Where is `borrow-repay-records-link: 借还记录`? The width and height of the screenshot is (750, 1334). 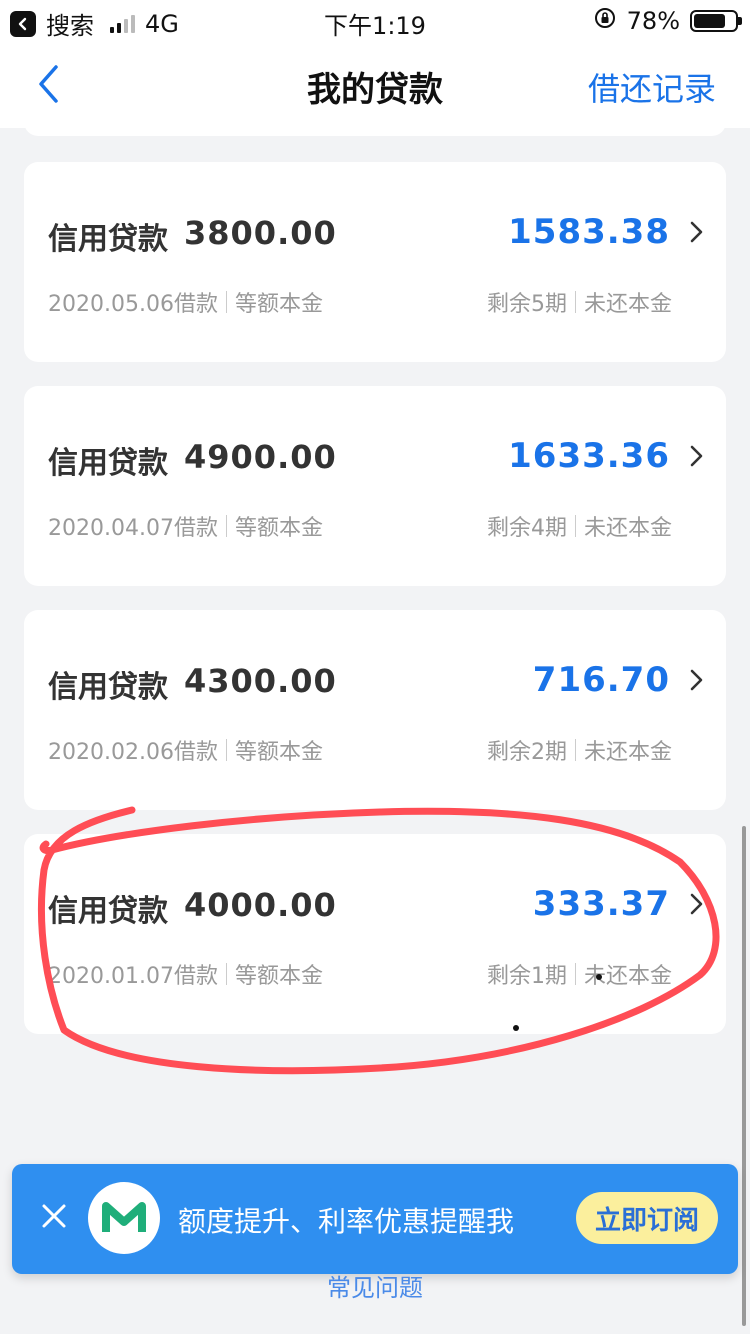 borrow-repay-records-link: 借还记录 is located at coordinates (652, 87).